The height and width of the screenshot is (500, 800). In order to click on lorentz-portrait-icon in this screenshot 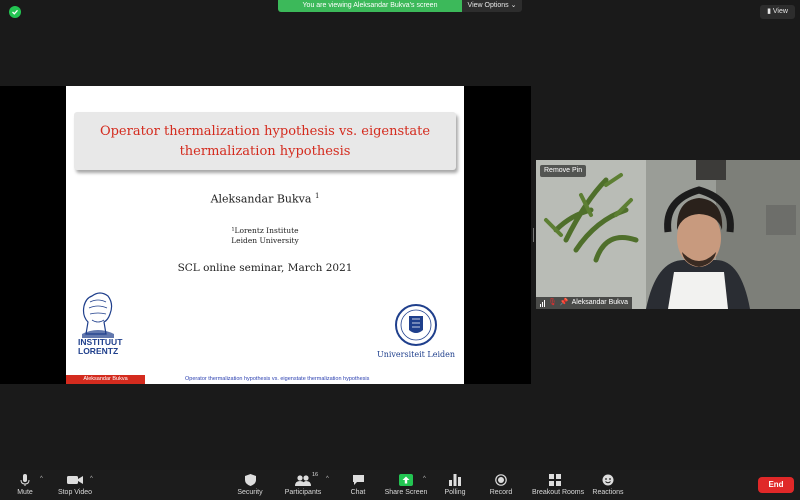, I will do `click(98, 315)`.